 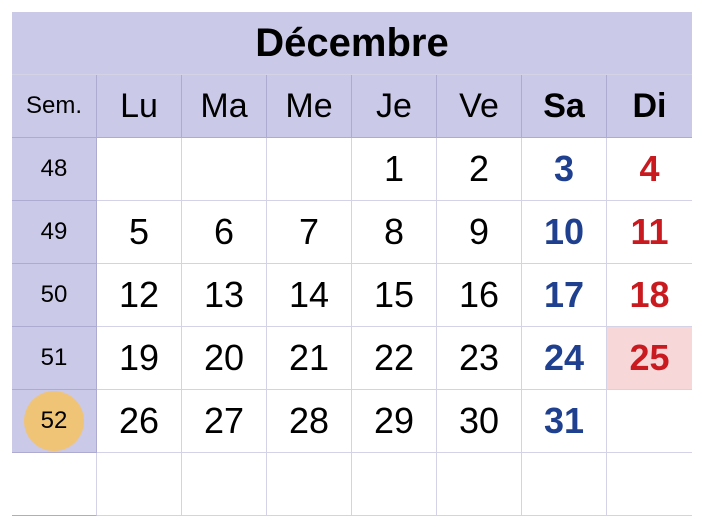 I want to click on day-cell: 6, so click(x=224, y=232).